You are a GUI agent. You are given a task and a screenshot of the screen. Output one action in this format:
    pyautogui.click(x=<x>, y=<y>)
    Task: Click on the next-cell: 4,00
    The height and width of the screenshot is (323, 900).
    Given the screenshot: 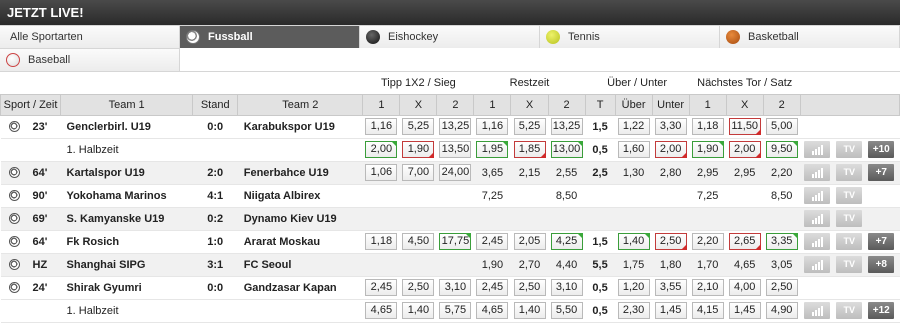 What is the action you would take?
    pyautogui.click(x=745, y=288)
    